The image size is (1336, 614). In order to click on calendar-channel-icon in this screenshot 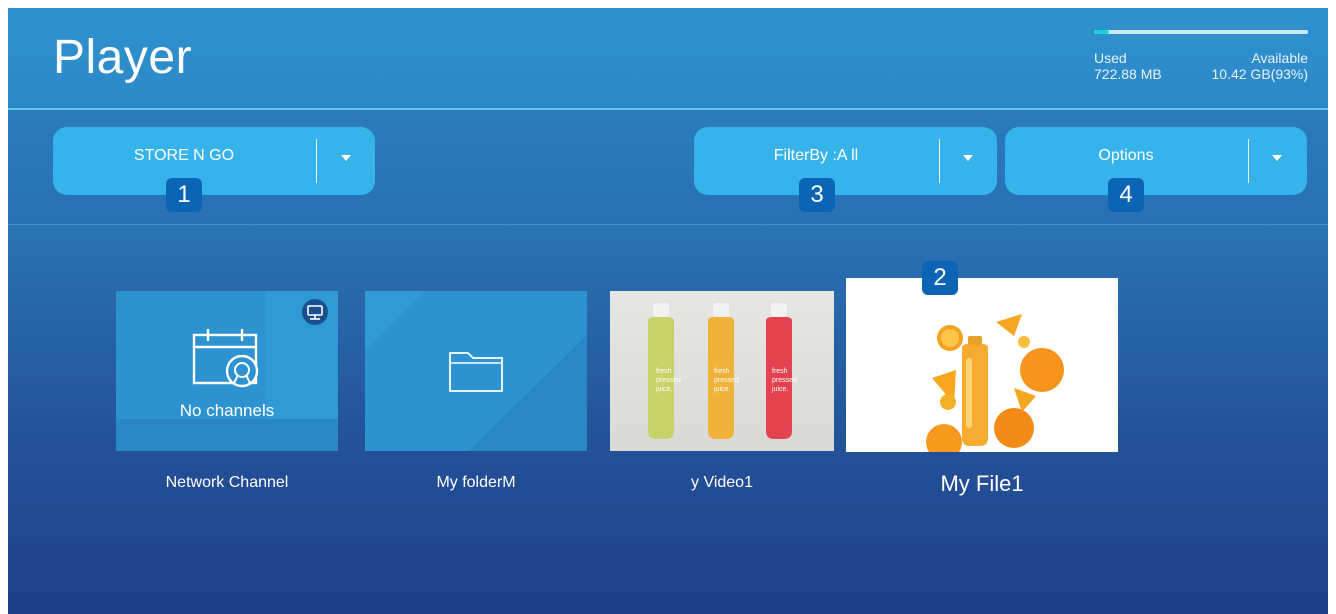, I will do `click(225, 358)`.